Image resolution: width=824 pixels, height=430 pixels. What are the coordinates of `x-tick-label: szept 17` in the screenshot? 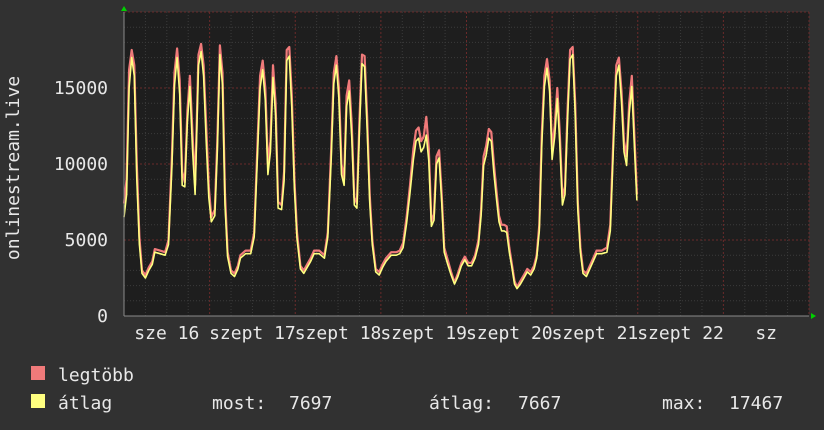 It's located at (252, 333).